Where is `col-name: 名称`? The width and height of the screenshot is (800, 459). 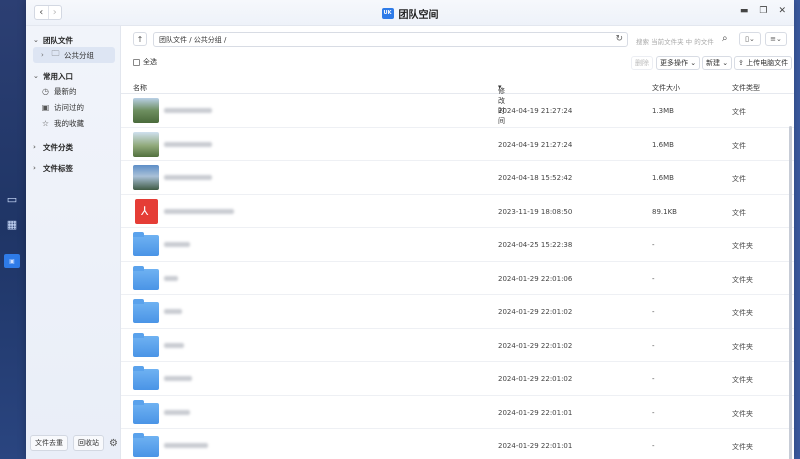 col-name: 名称 is located at coordinates (140, 88).